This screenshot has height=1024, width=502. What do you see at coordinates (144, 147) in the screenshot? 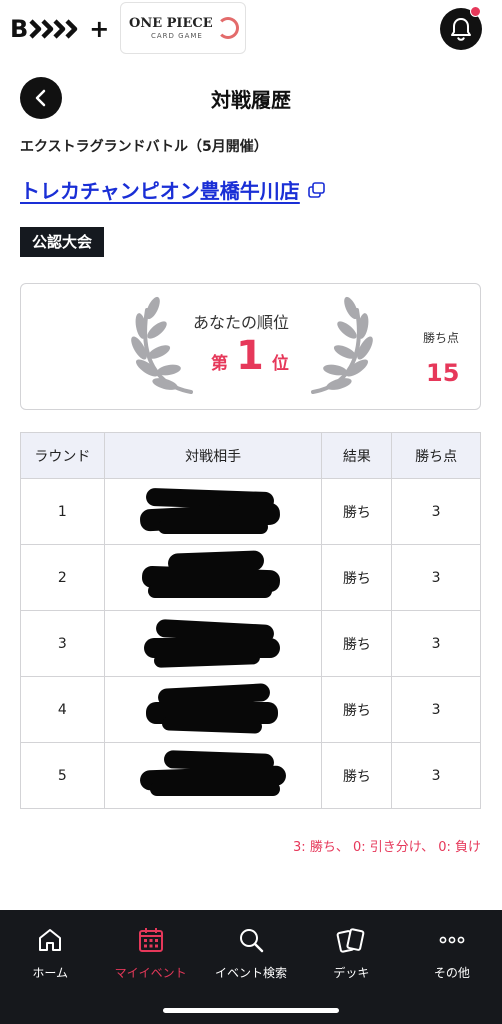
I see `event-name: エクストラグランドバトル（5月開催）` at bounding box center [144, 147].